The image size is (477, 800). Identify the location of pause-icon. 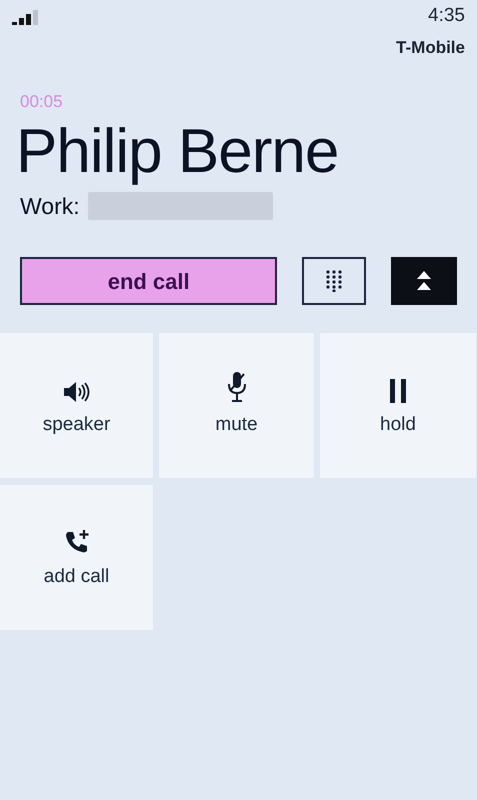
(398, 391).